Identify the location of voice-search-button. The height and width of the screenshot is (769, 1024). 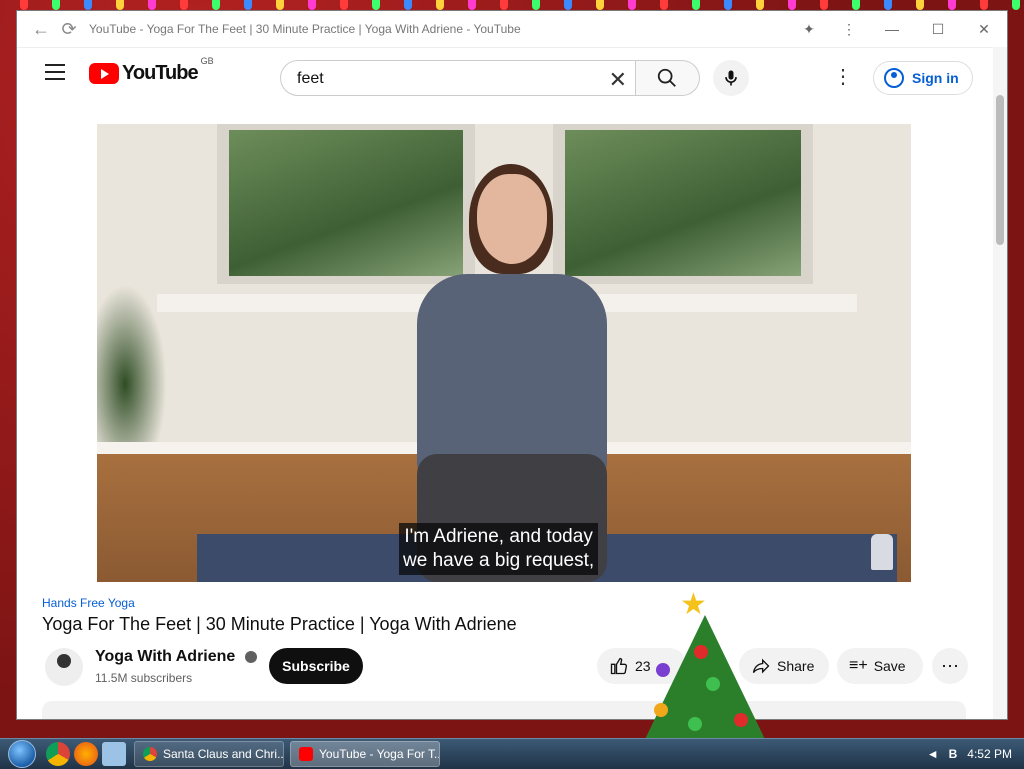
(731, 78).